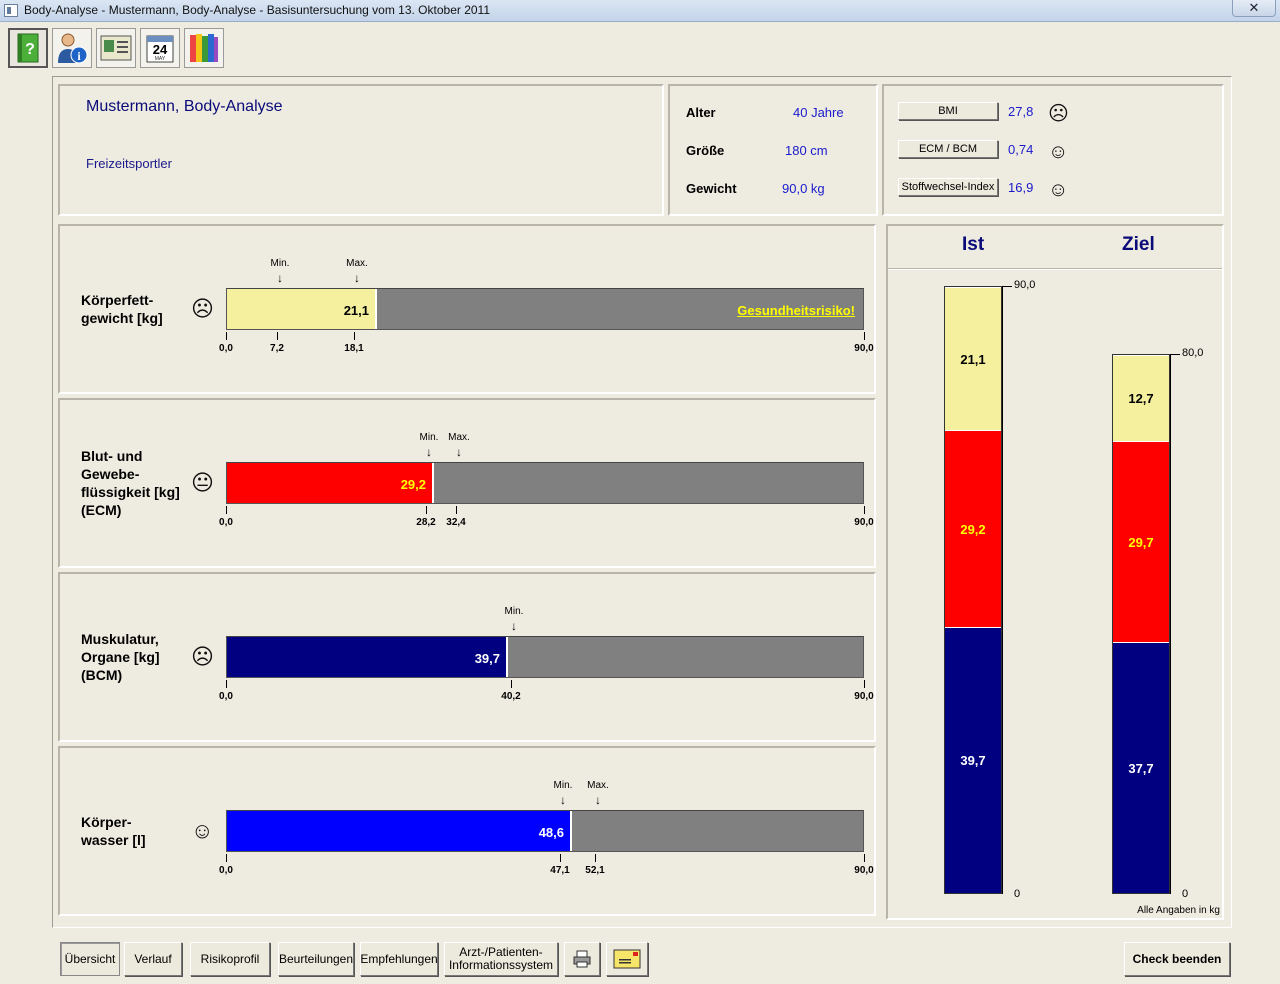 Image resolution: width=1280 pixels, height=984 pixels. I want to click on risk-profile-button: Risikoprofil, so click(230, 959).